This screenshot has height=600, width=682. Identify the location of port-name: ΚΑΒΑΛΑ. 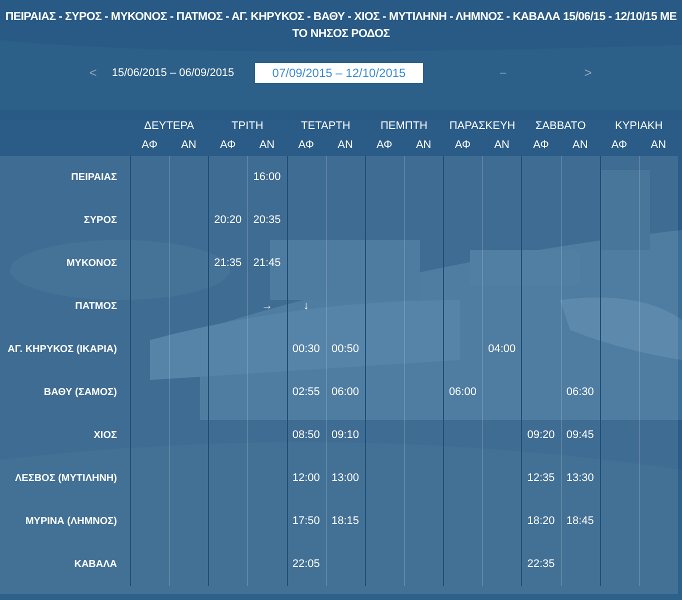
(95, 565).